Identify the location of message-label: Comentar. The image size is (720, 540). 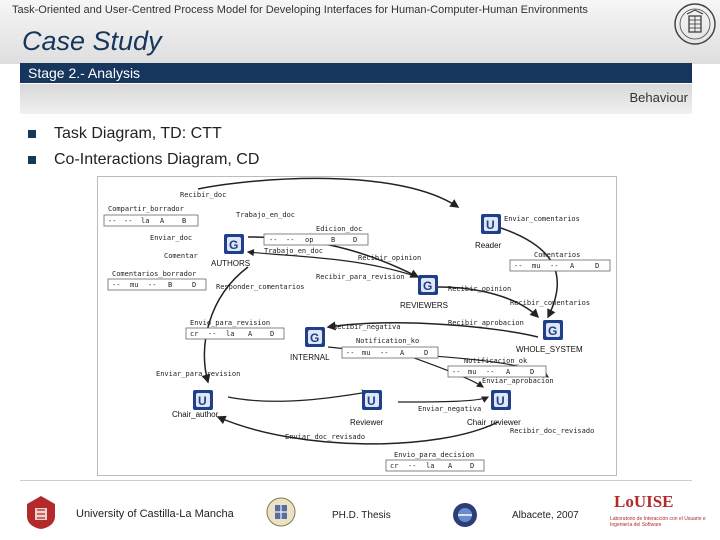
(181, 256).